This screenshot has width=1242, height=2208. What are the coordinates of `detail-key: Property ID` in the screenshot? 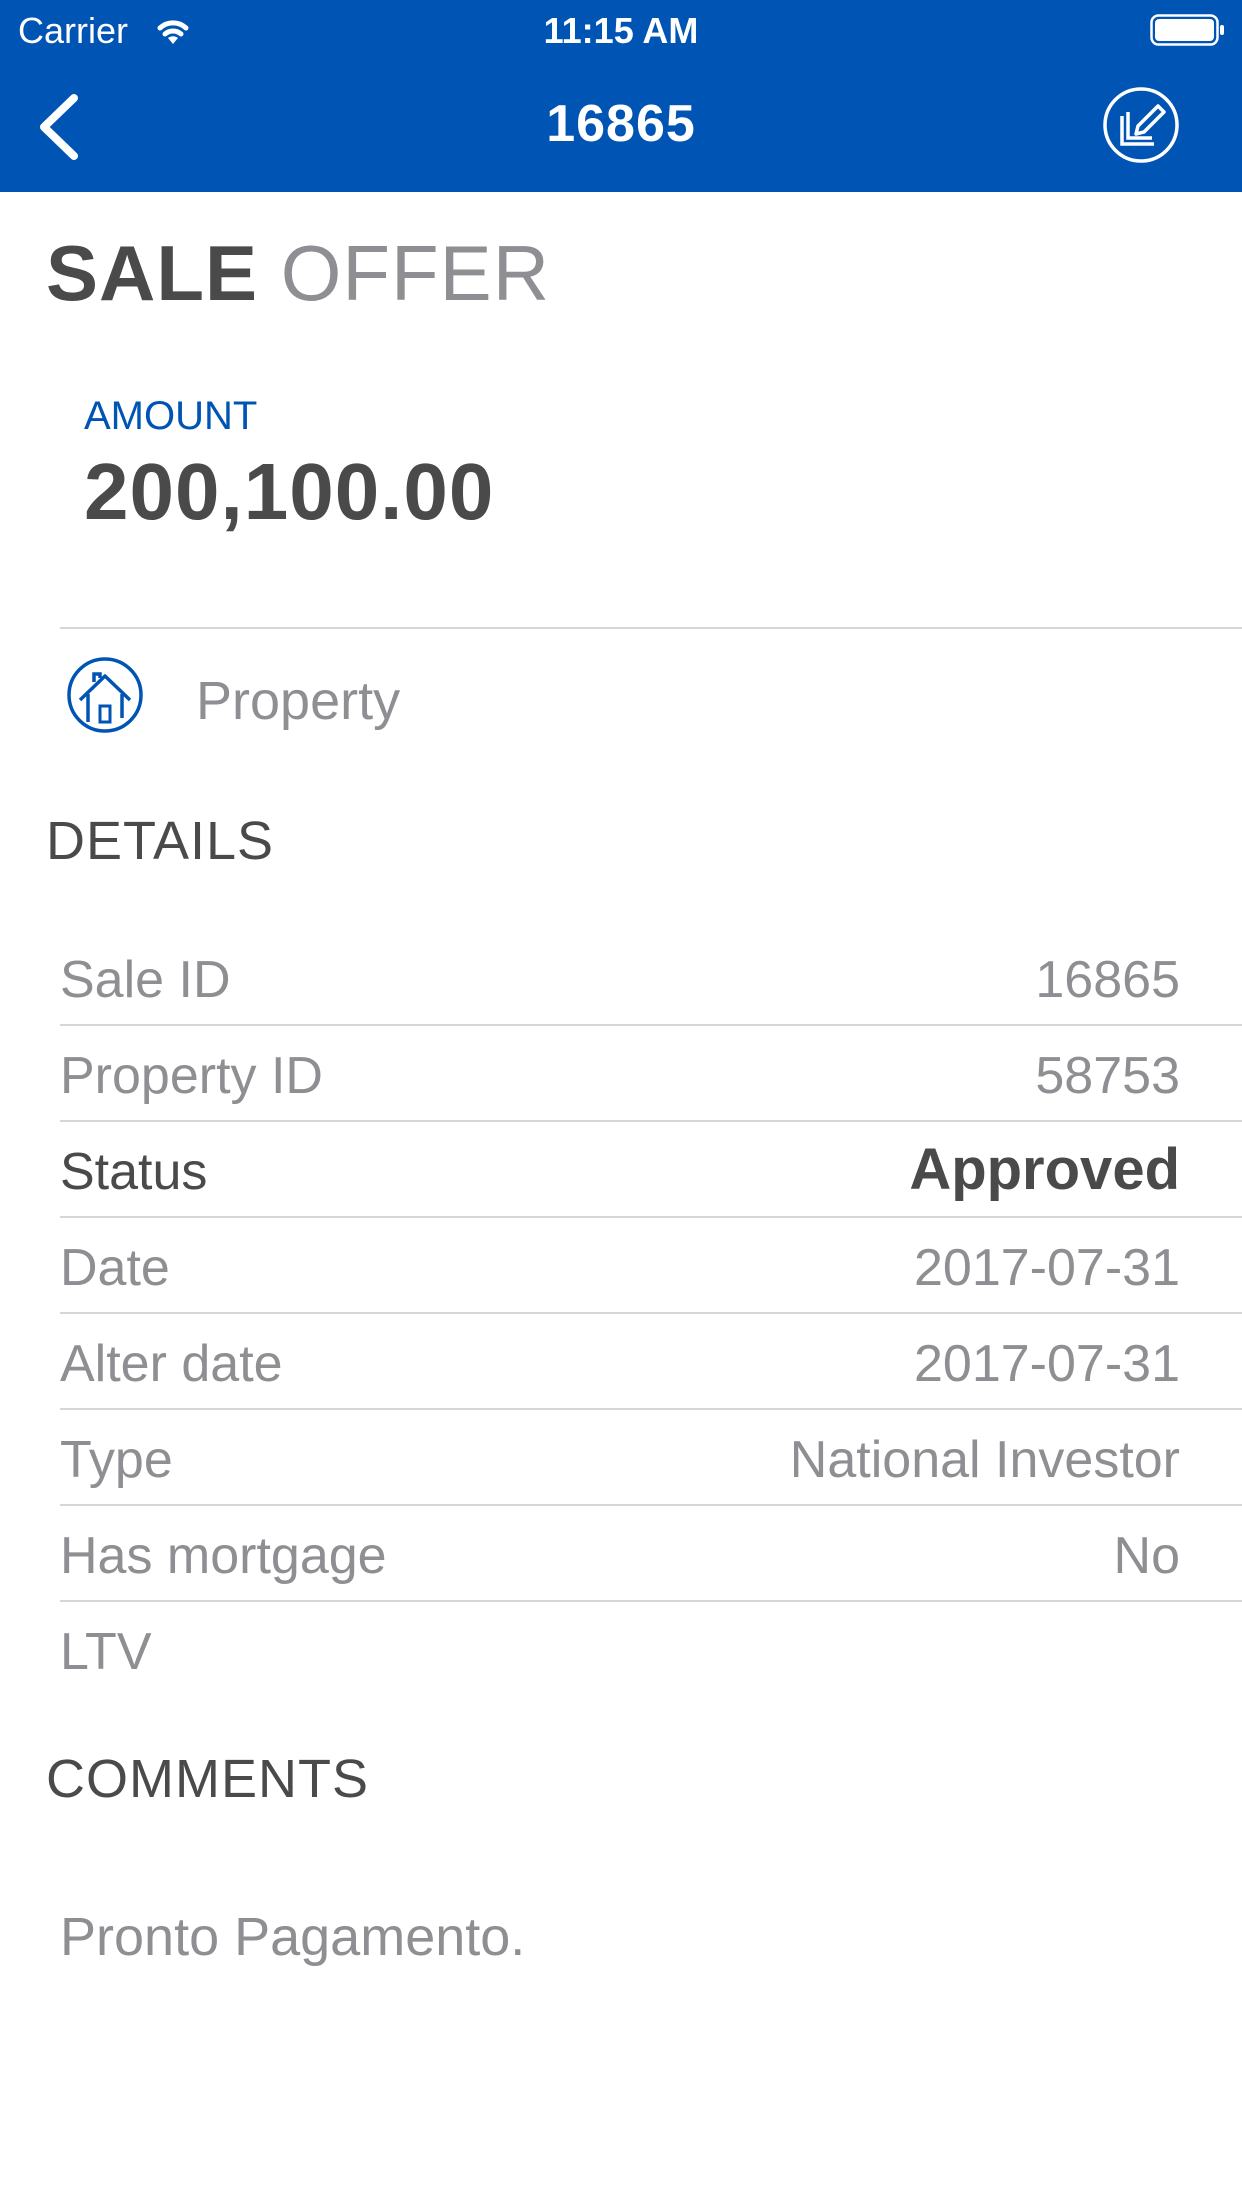 It's located at (191, 1076).